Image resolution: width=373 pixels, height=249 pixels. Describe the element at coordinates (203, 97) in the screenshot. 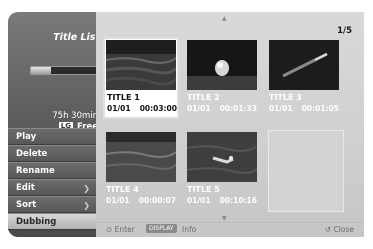

I see `title-name: TITLE 2` at that location.